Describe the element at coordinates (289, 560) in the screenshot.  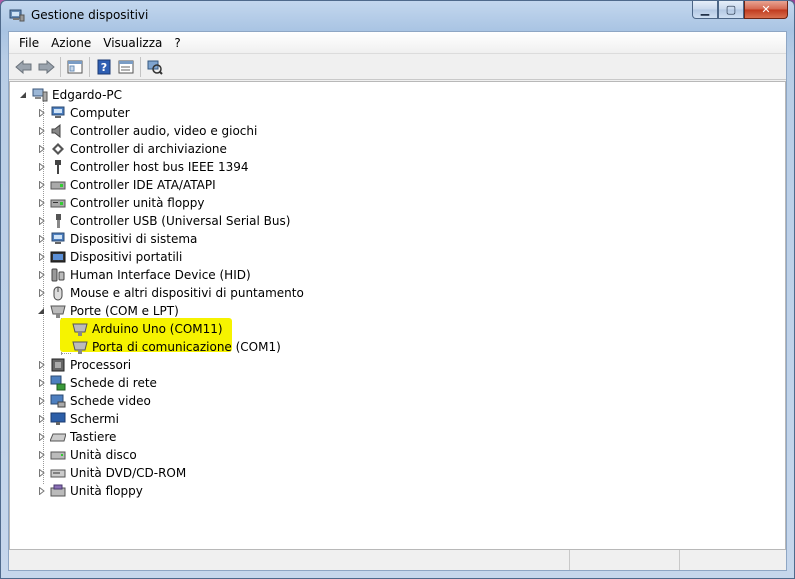
I see `status-cell-main` at that location.